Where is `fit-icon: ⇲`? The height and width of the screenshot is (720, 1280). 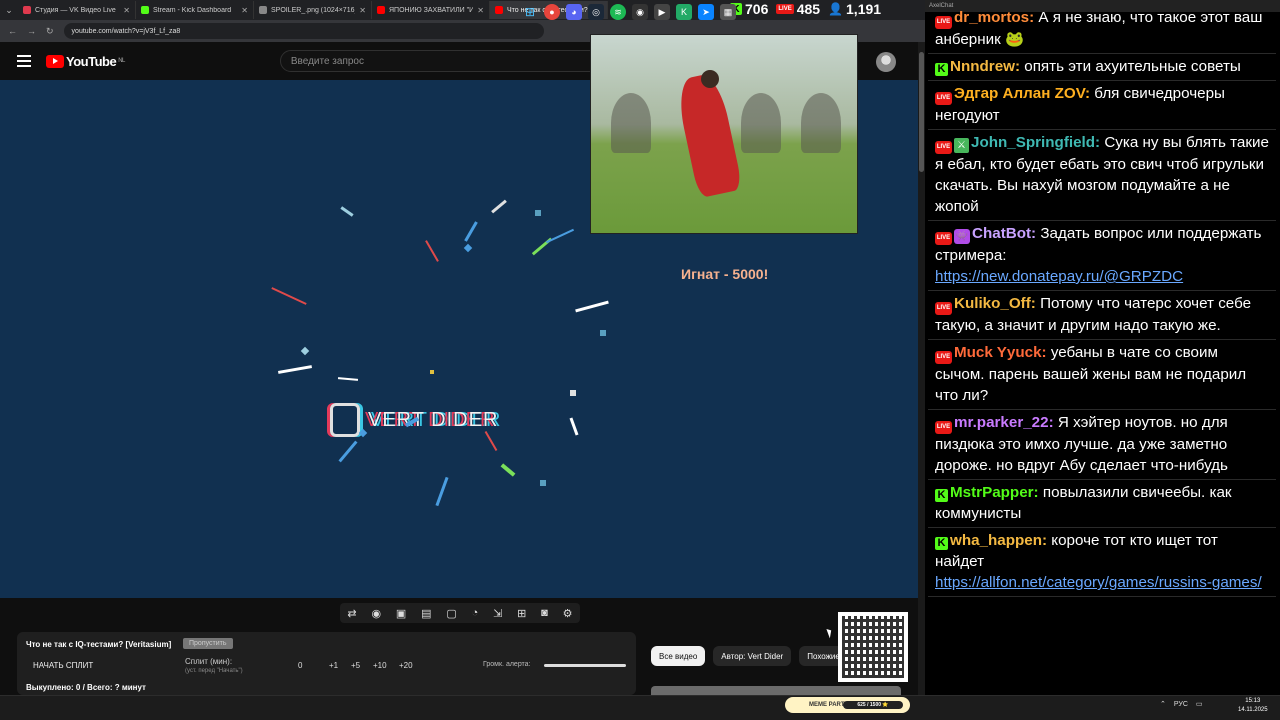 fit-icon: ⇲ is located at coordinates (497, 613).